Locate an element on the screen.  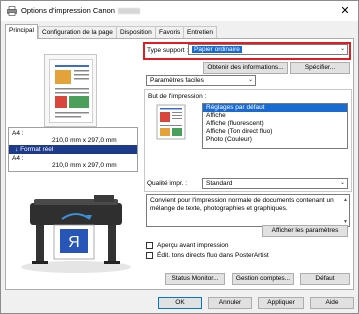
close-button: ✕ is located at coordinates (345, 11).